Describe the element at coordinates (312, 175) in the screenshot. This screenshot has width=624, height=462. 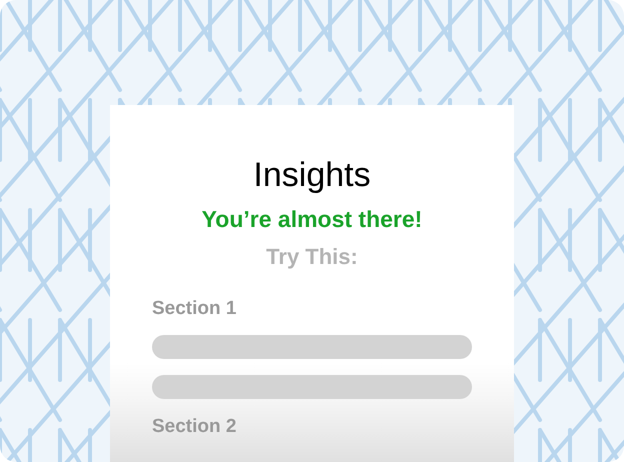
I see `card-title: Insights` at that location.